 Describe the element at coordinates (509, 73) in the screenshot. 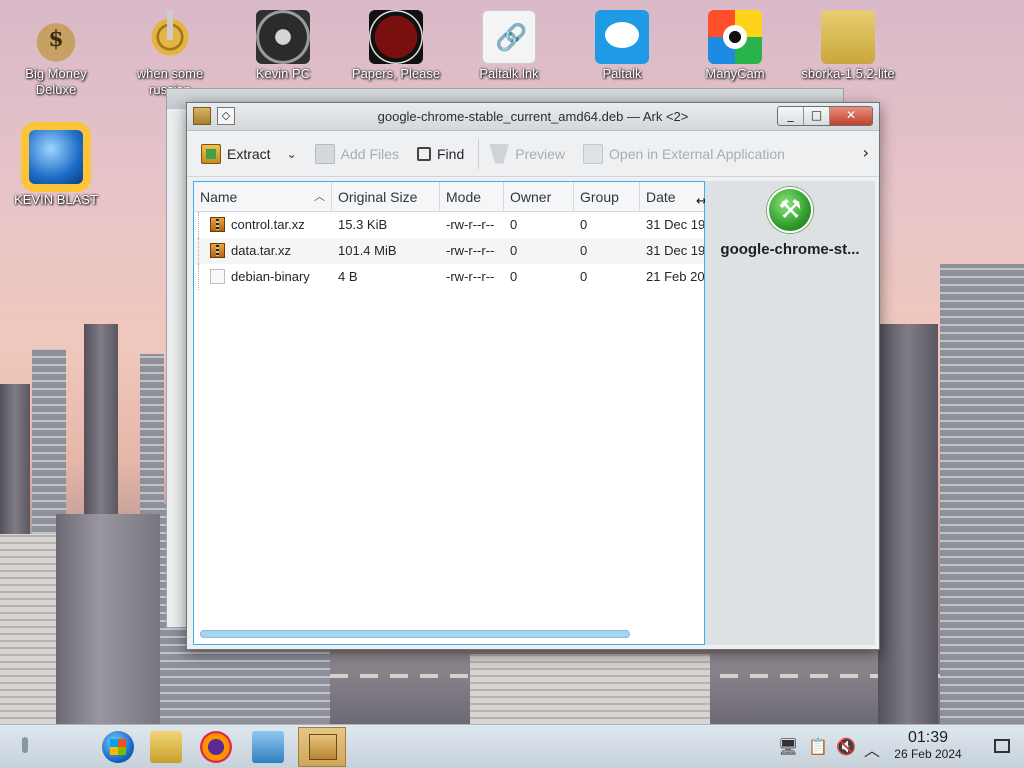

I see `desktop-icon-label: Paltalk.lnk` at that location.